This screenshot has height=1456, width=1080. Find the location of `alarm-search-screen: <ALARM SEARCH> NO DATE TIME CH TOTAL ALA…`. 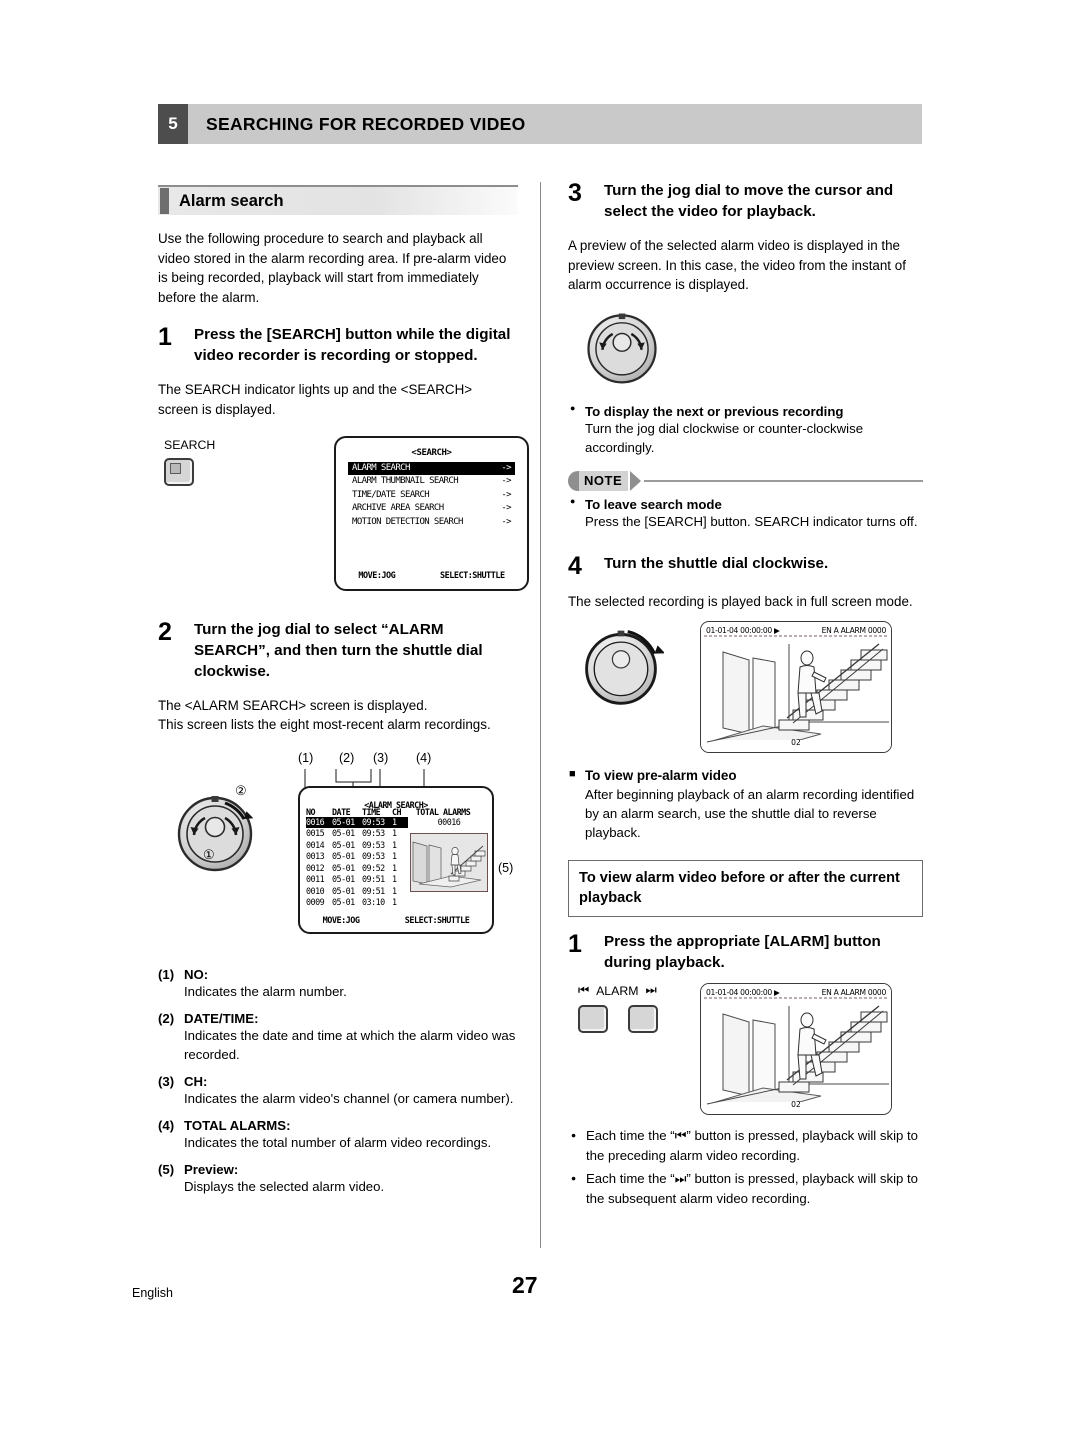

alarm-search-screen: <ALARM SEARCH> NO DATE TIME CH TOTAL ALA… is located at coordinates (396, 859).